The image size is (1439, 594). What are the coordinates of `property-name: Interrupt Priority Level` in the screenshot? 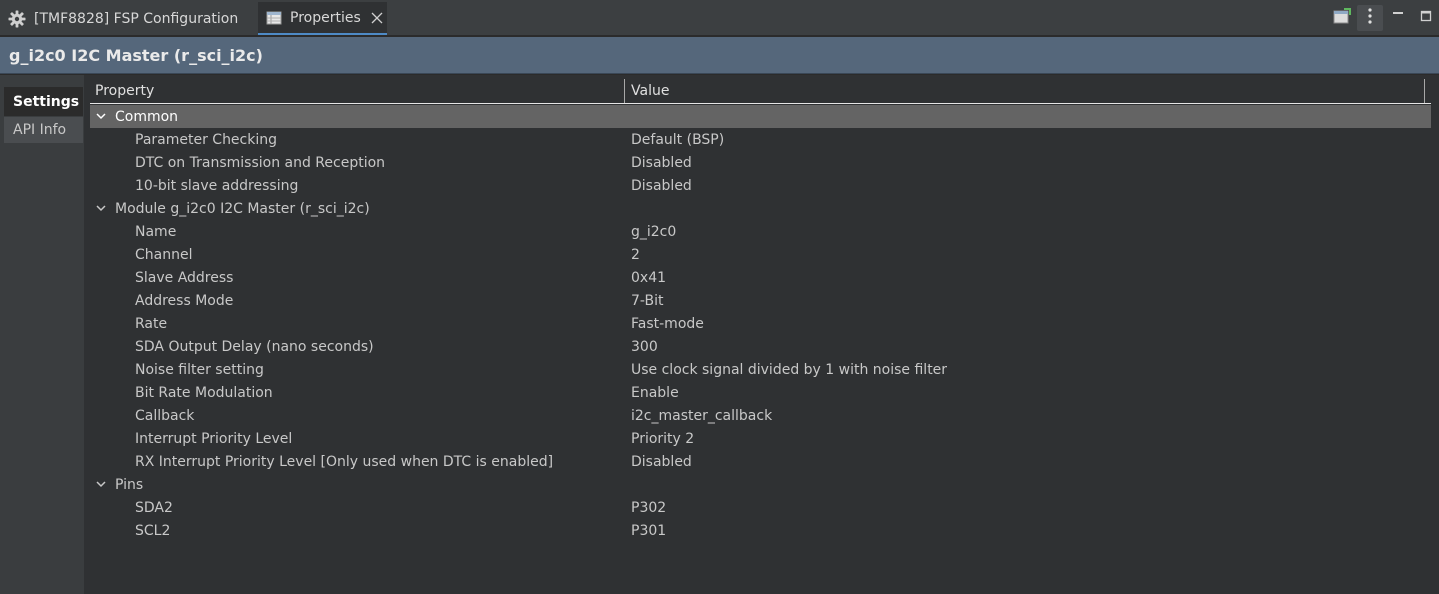 It's located at (214, 438).